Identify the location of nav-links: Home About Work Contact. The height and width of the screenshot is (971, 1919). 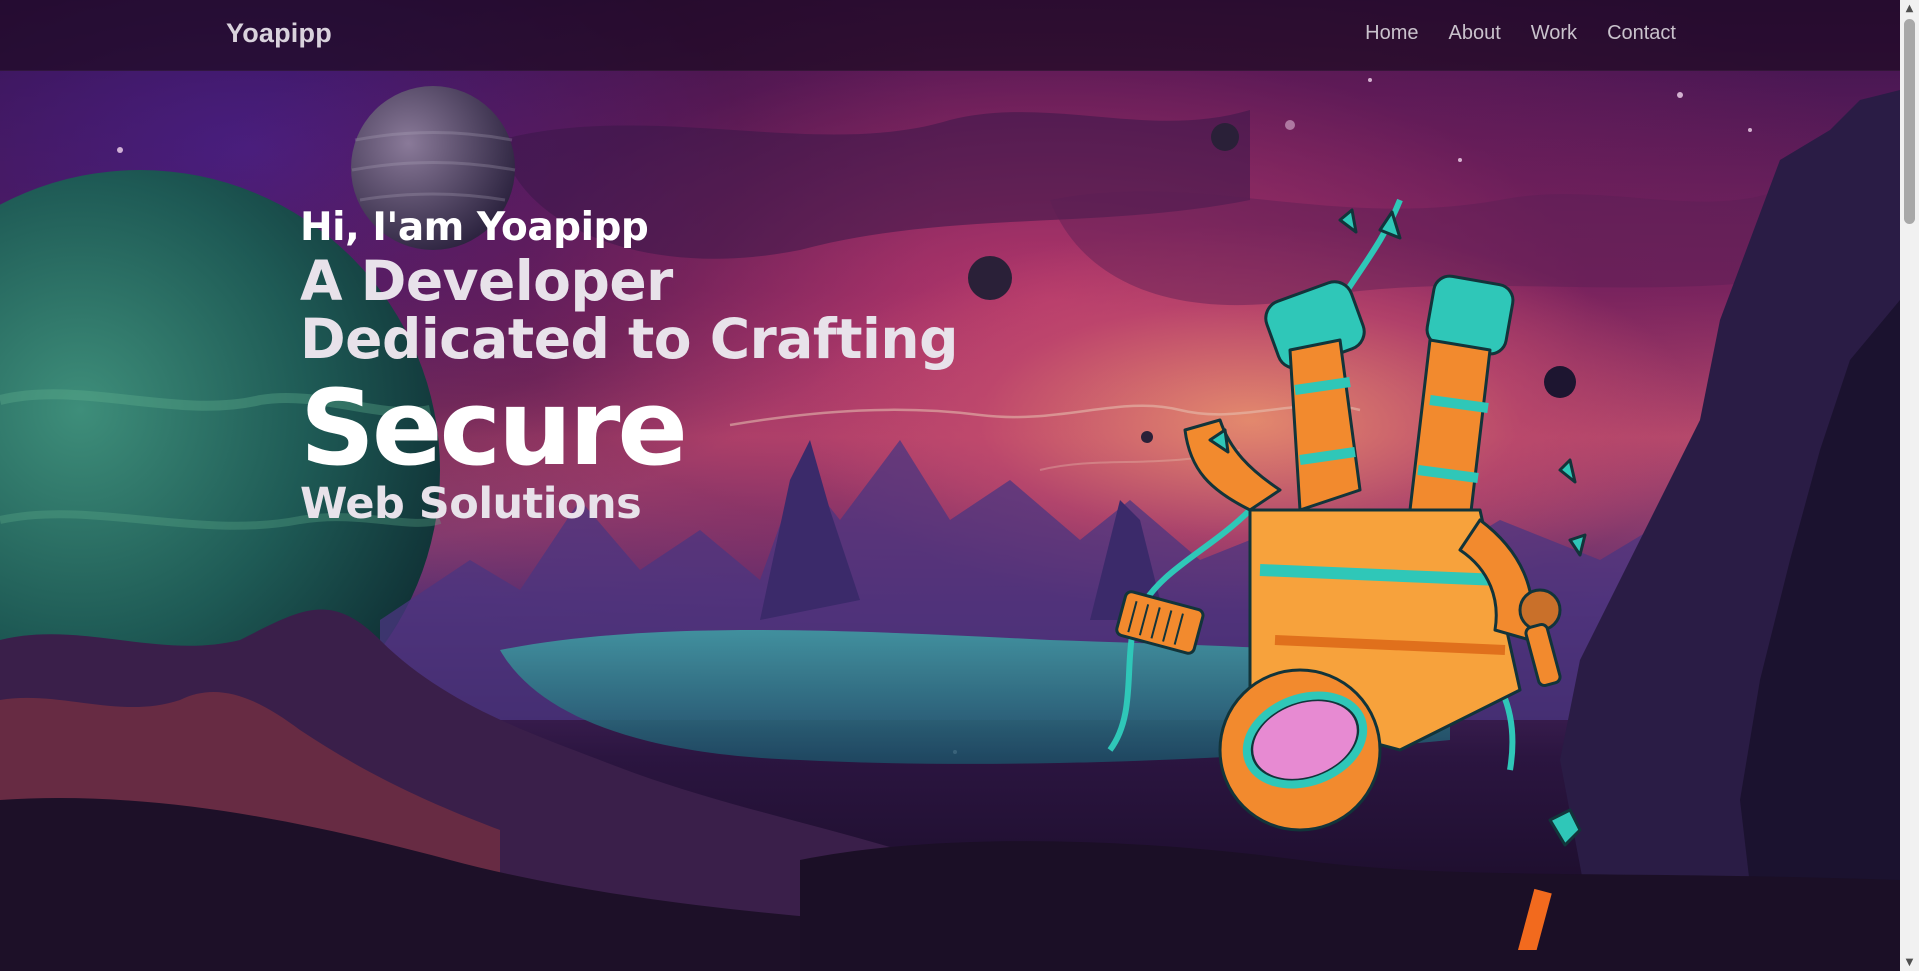
(1520, 33).